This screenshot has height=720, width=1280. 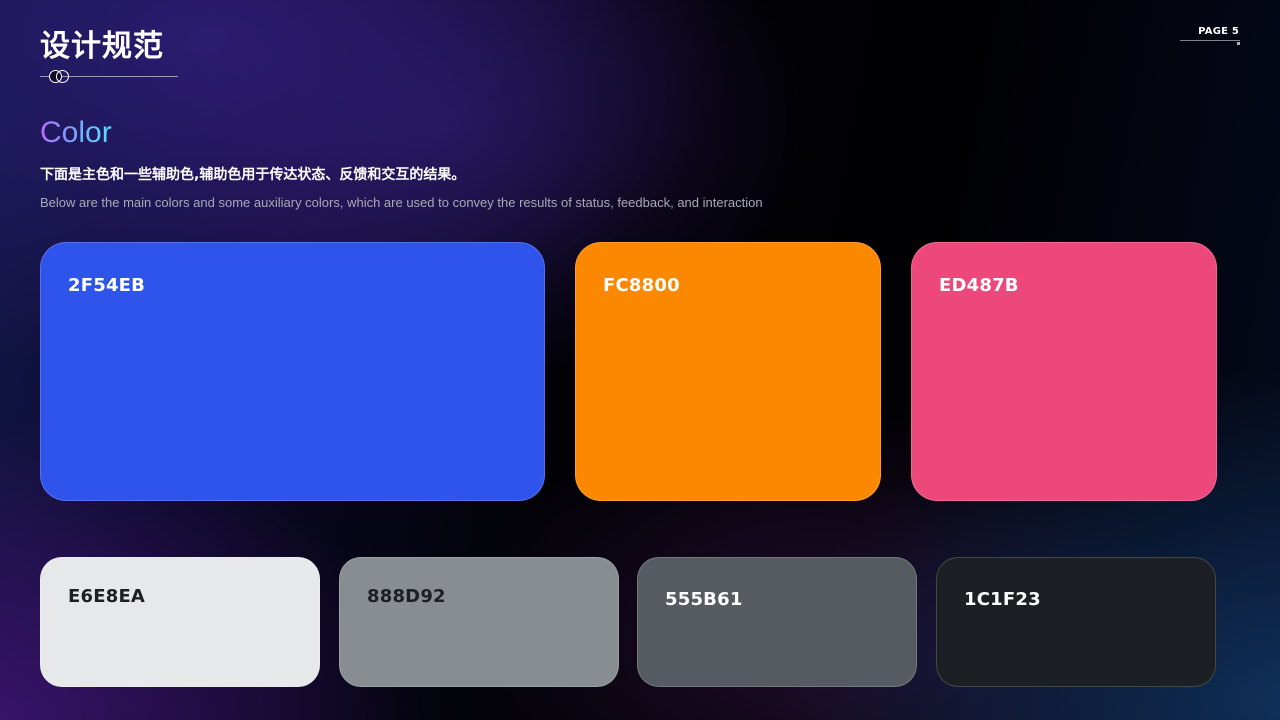 I want to click on color-swatch-primary-blue: 2F54EB, so click(x=292, y=371).